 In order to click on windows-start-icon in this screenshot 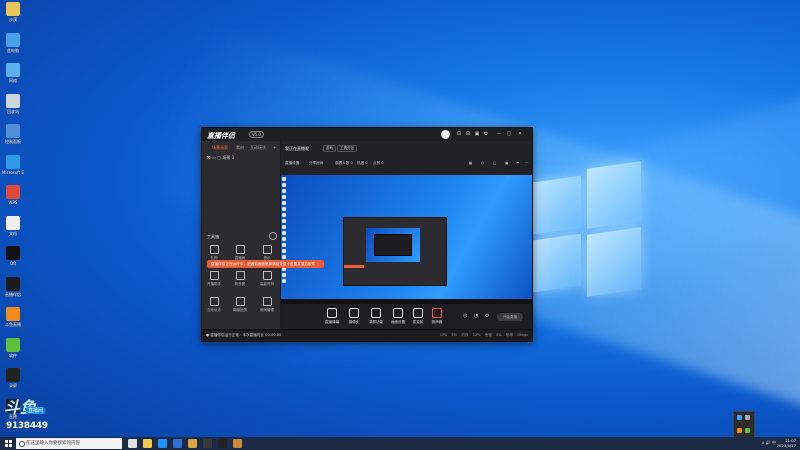, I will do `click(8, 443)`.